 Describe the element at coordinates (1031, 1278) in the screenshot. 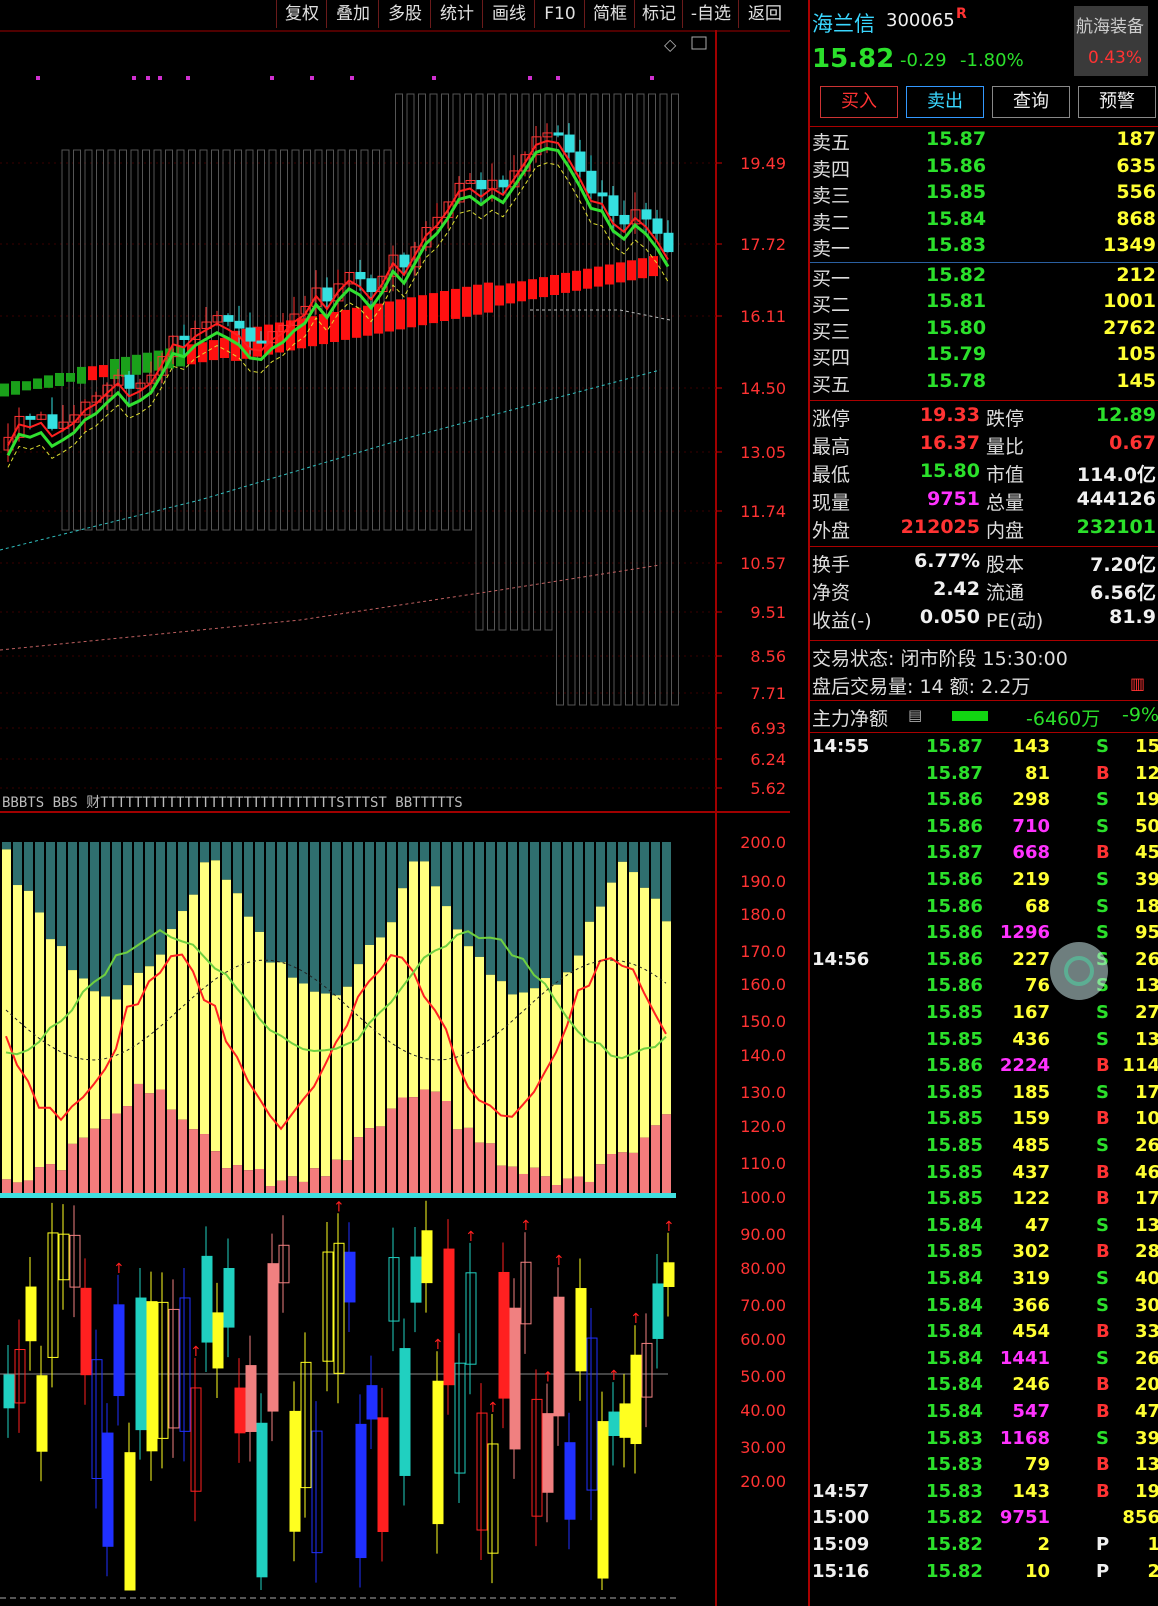

I see `trade-volume: 319` at that location.